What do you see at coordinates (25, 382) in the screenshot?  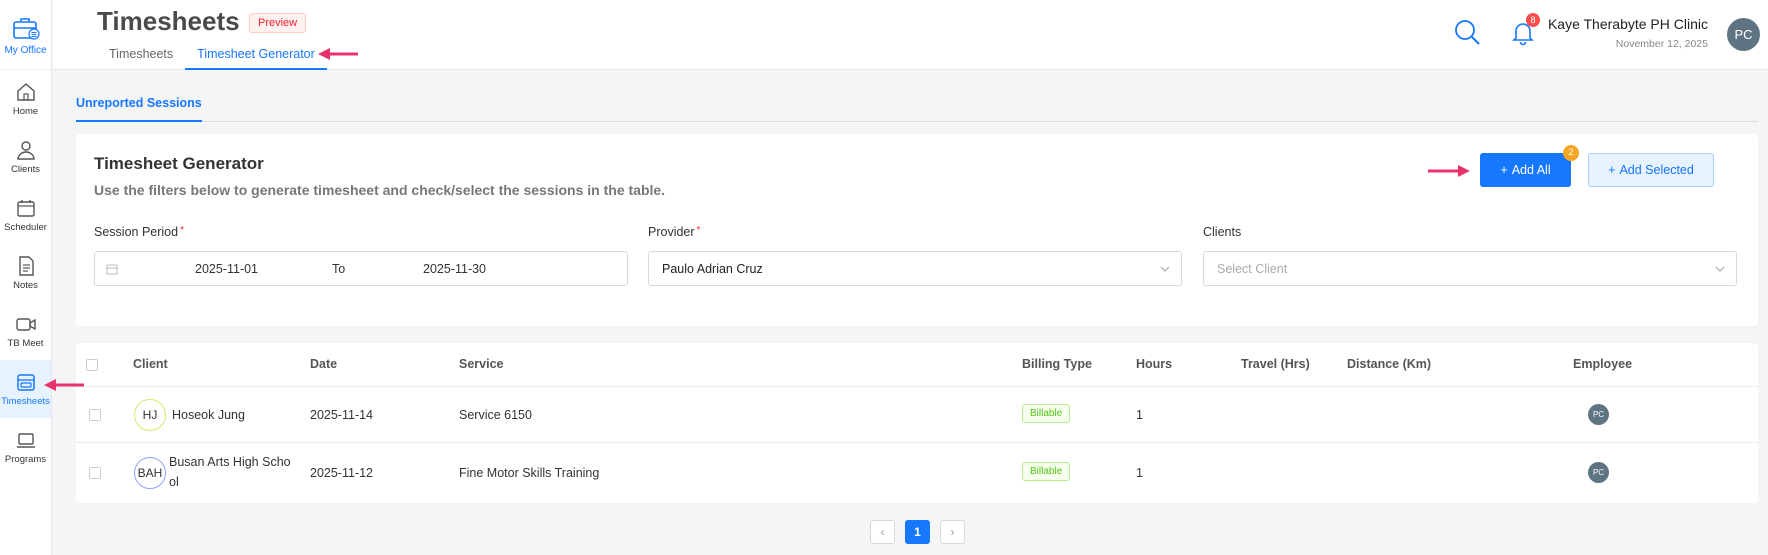 I see `timesheet-icon` at bounding box center [25, 382].